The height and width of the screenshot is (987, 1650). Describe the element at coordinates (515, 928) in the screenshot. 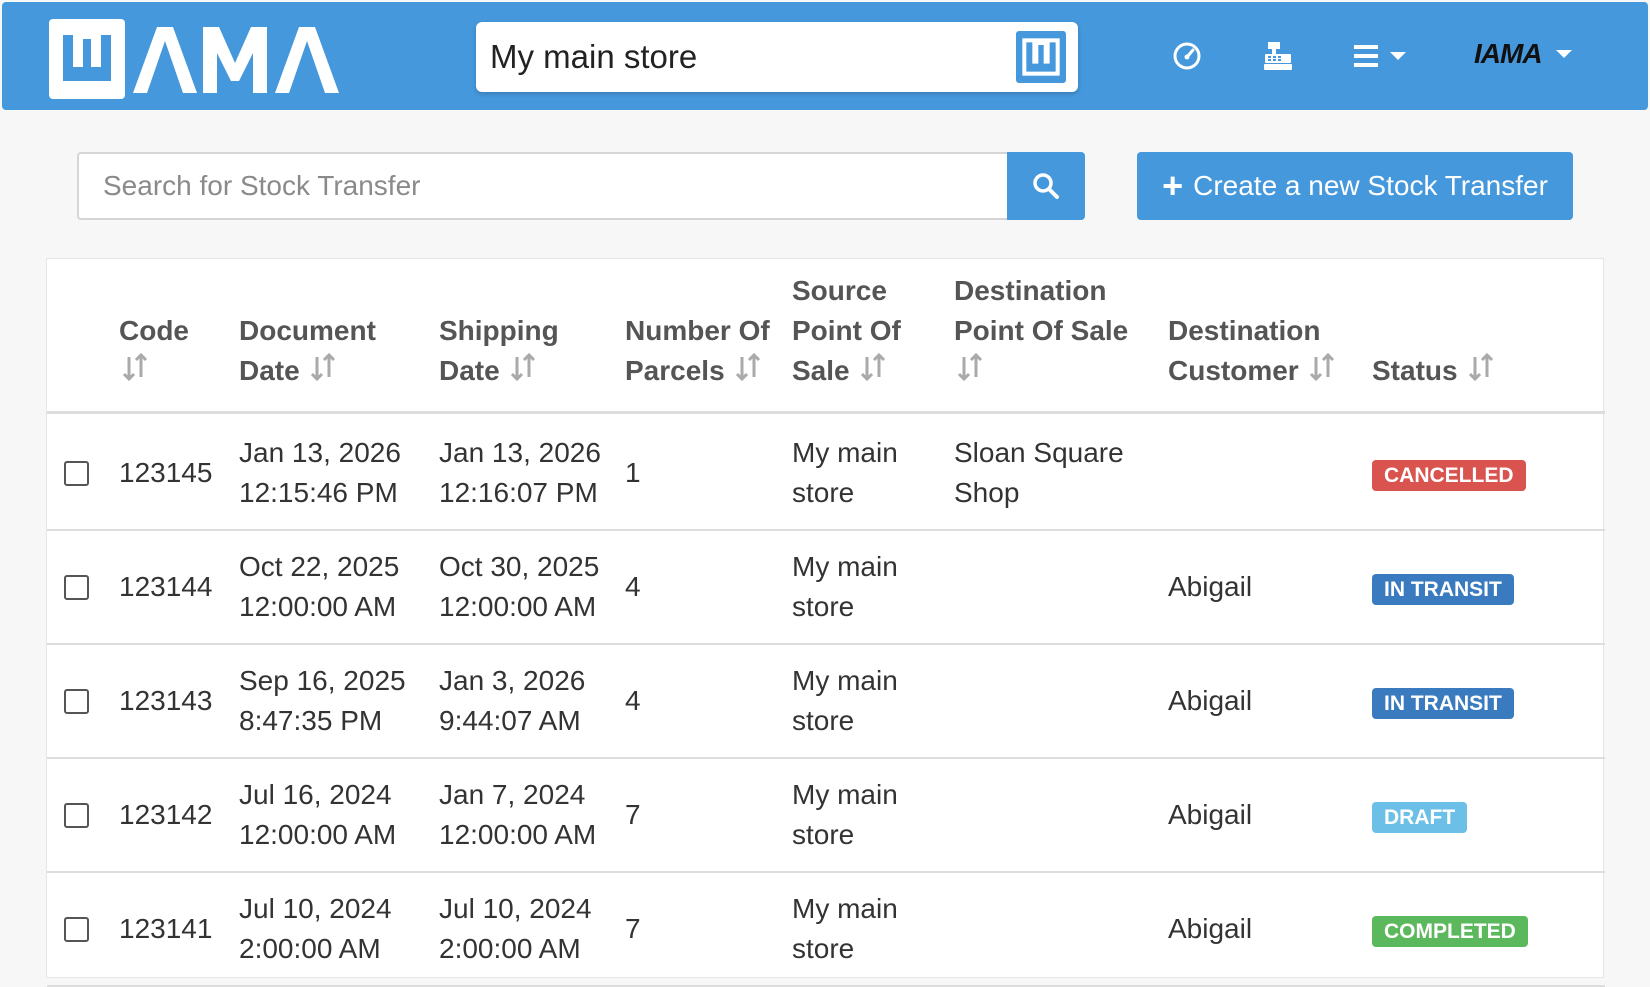

I see `shipping-date-cell: Jul 10, 2024 2:00:00 AM` at that location.